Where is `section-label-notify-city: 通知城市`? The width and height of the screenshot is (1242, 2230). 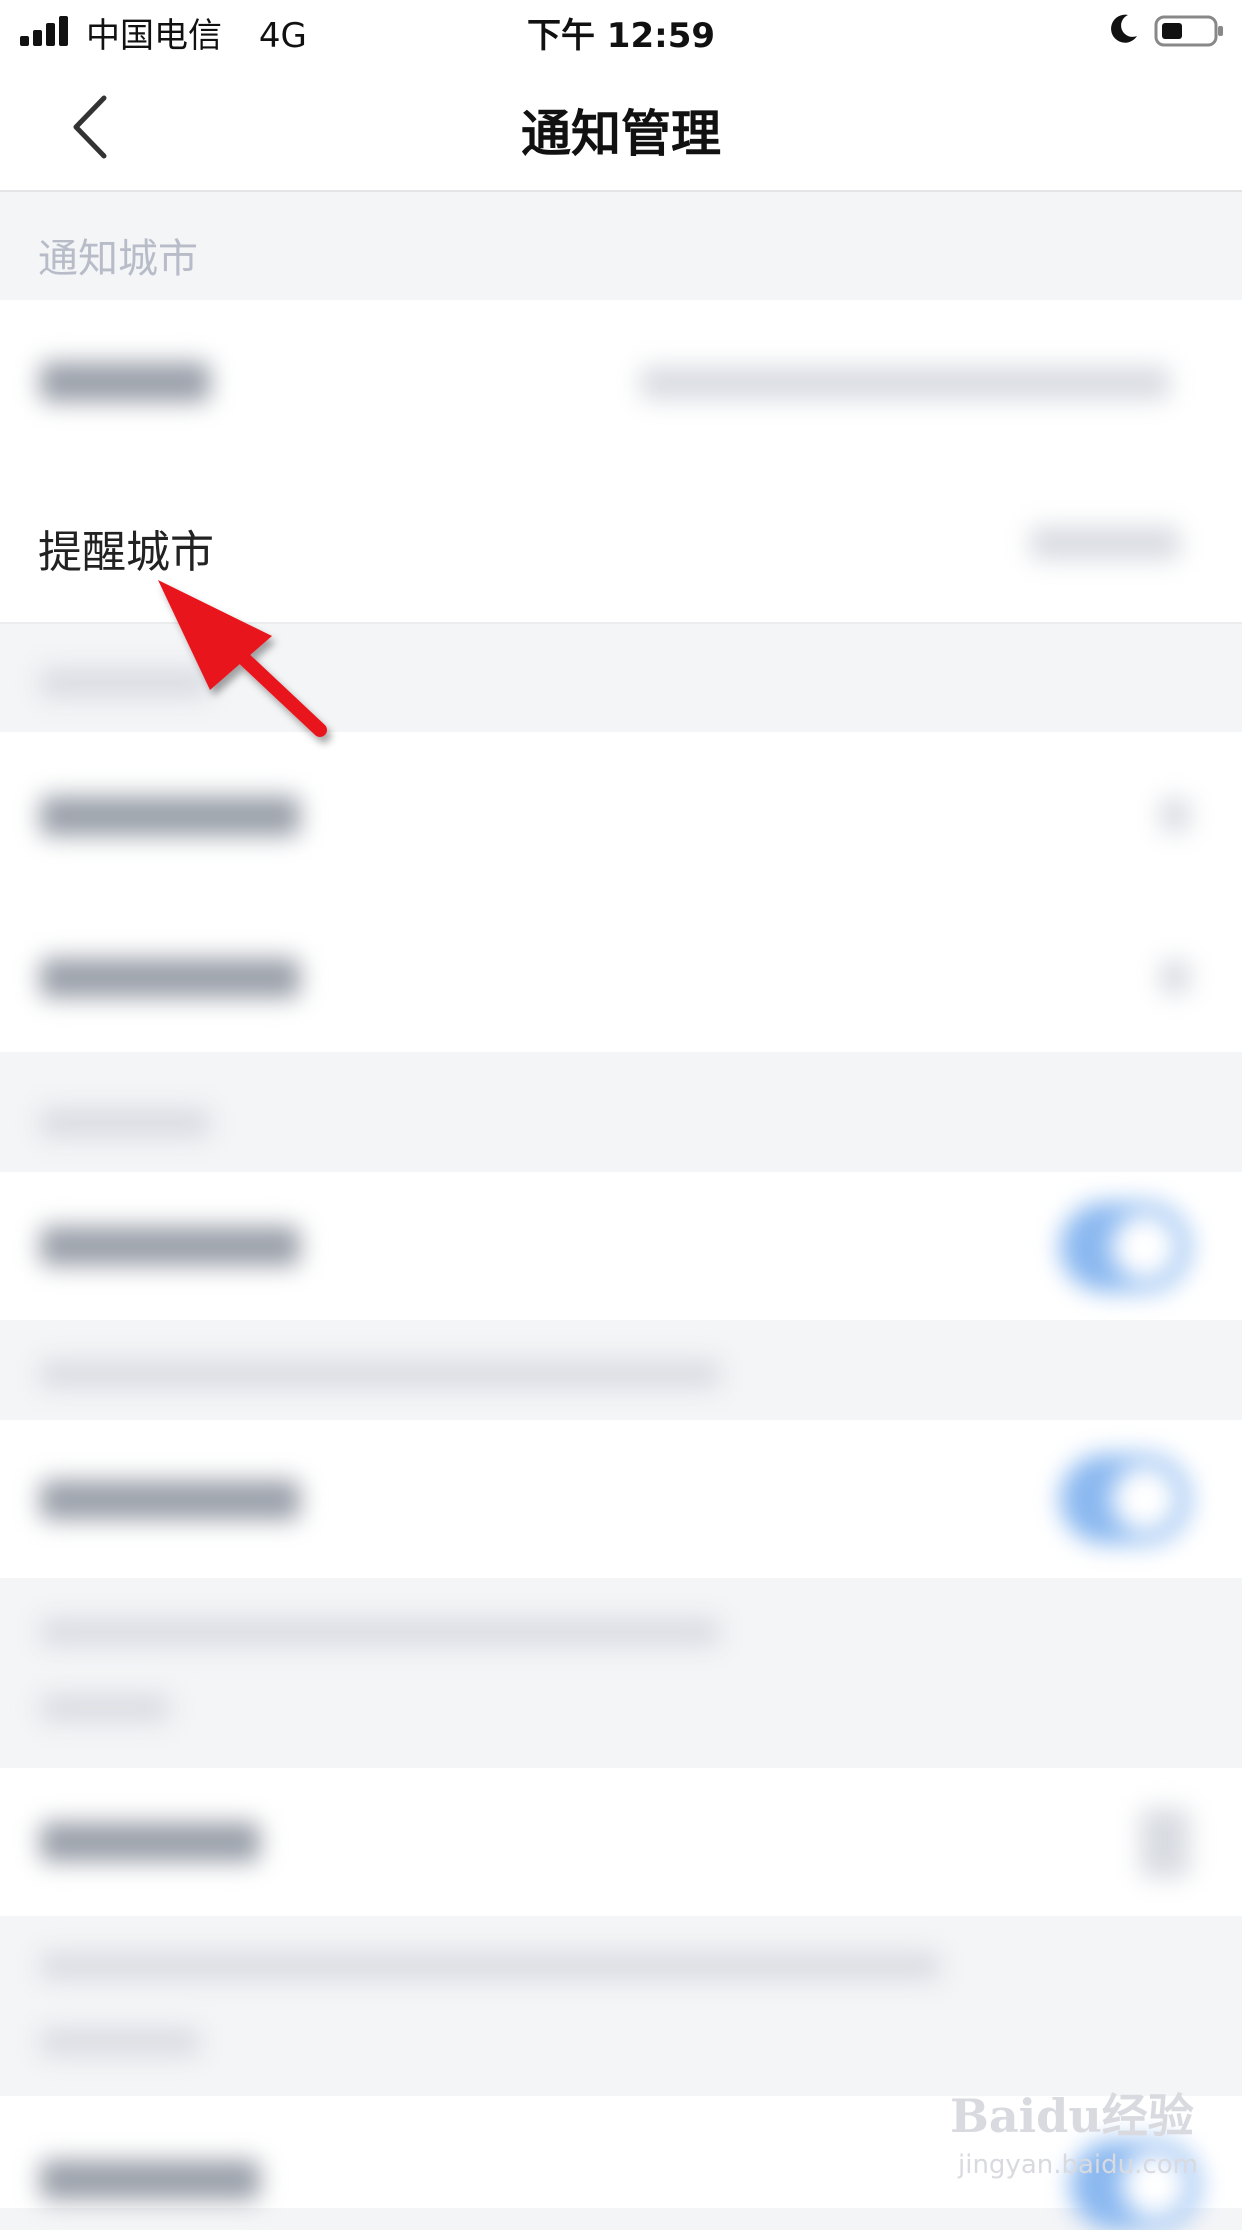 section-label-notify-city: 通知城市 is located at coordinates (118, 259).